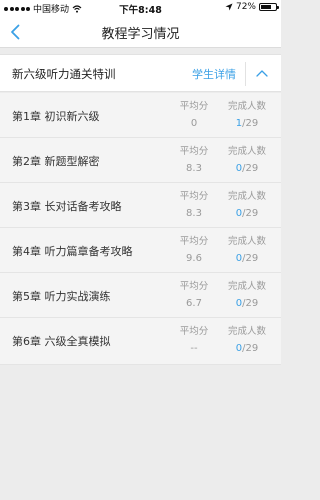  I want to click on average-score-stat: 平均分 0, so click(194, 113).